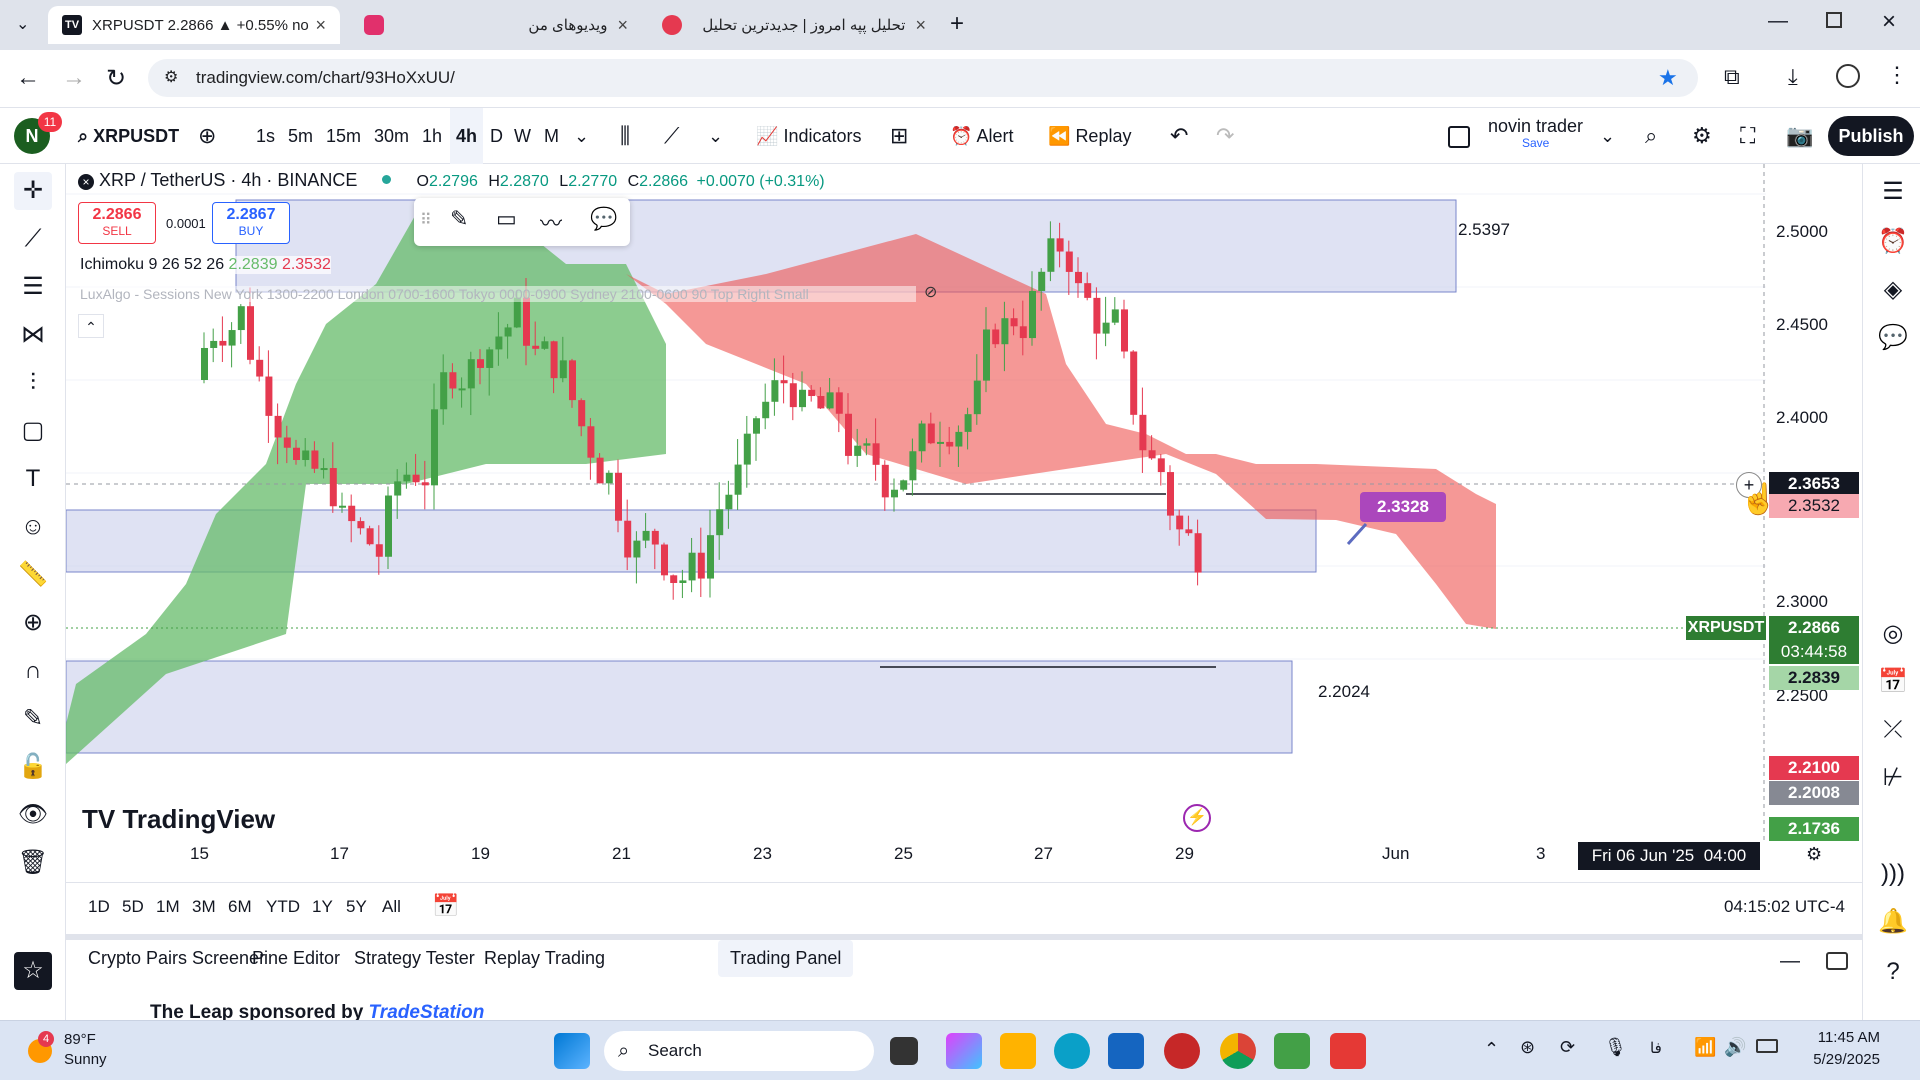 This screenshot has width=1920, height=1080. Describe the element at coordinates (1527, 1047) in the screenshot. I see `tray-network-icon: ⊛` at that location.